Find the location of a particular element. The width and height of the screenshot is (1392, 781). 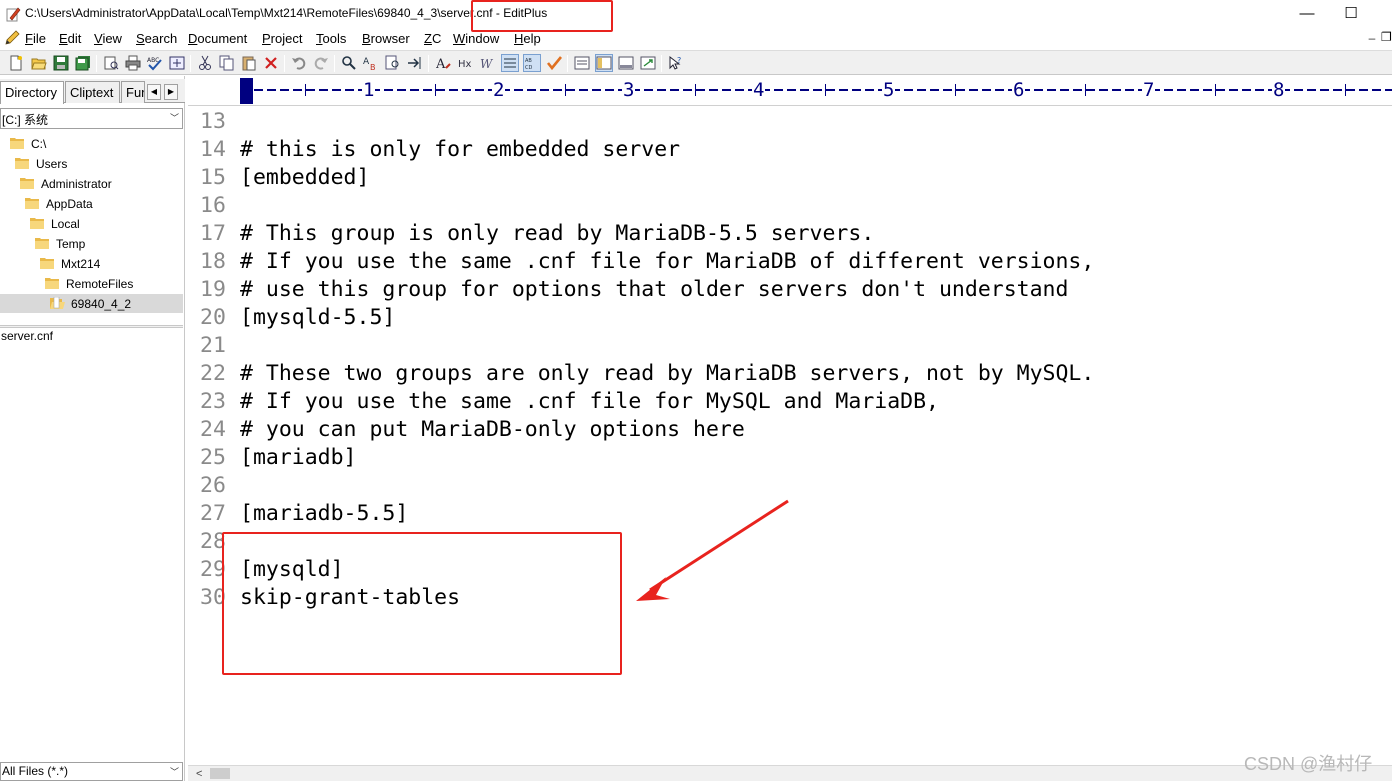

menu-edit: Edit is located at coordinates (70, 38).